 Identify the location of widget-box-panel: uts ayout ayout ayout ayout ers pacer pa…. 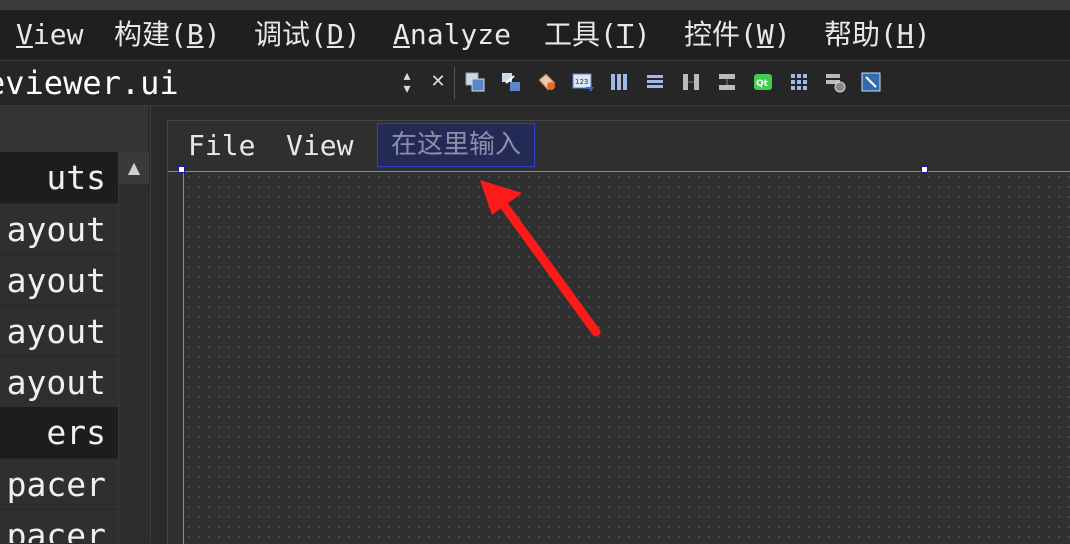
(74, 324).